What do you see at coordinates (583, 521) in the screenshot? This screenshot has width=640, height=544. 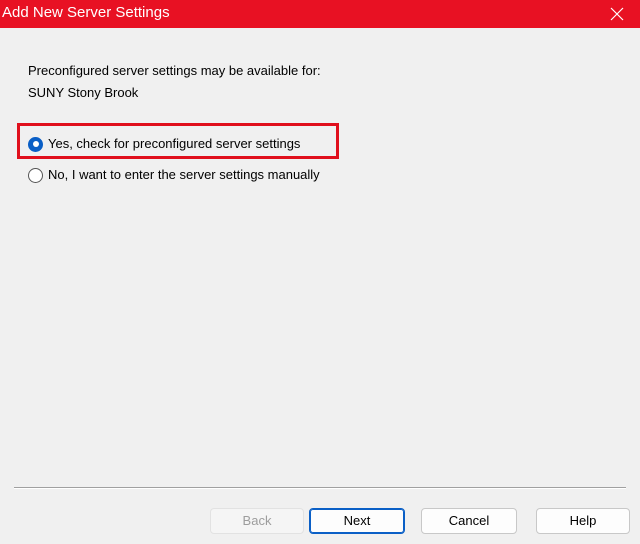 I see `help-button: Help` at bounding box center [583, 521].